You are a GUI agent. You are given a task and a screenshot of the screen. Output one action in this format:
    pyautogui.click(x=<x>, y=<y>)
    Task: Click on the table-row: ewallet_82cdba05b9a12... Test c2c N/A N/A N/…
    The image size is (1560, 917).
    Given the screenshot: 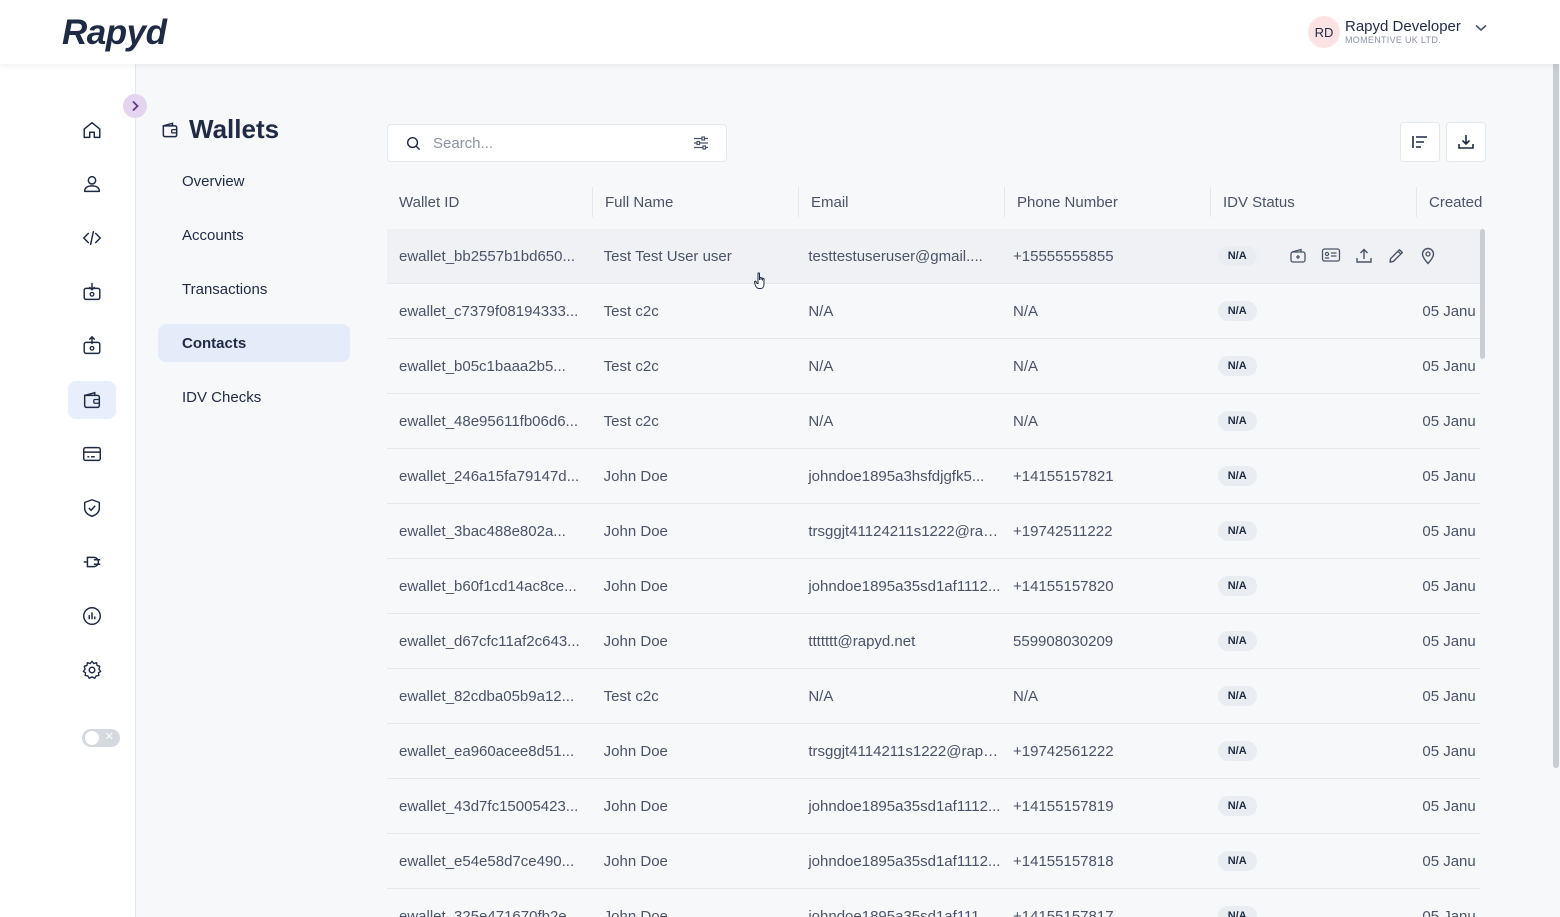 What is the action you would take?
    pyautogui.click(x=933, y=696)
    